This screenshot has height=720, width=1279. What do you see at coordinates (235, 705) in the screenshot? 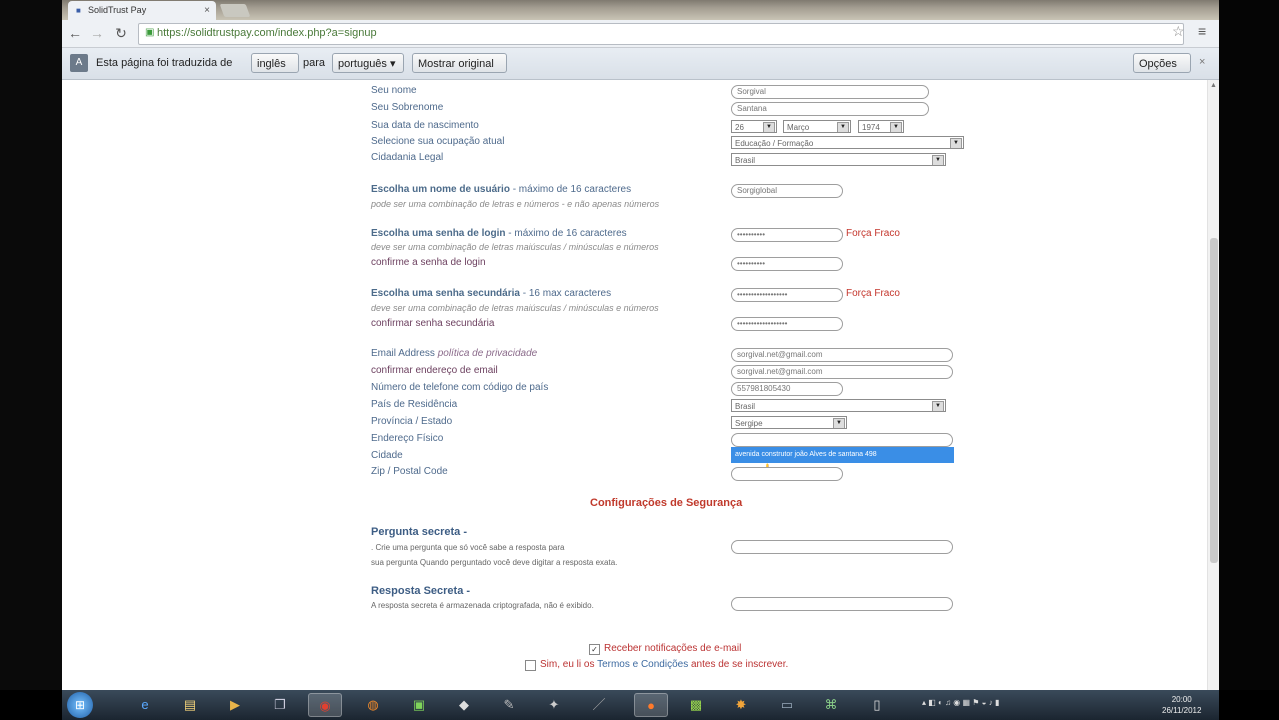
I see `media-player-icon: ▶` at bounding box center [235, 705].